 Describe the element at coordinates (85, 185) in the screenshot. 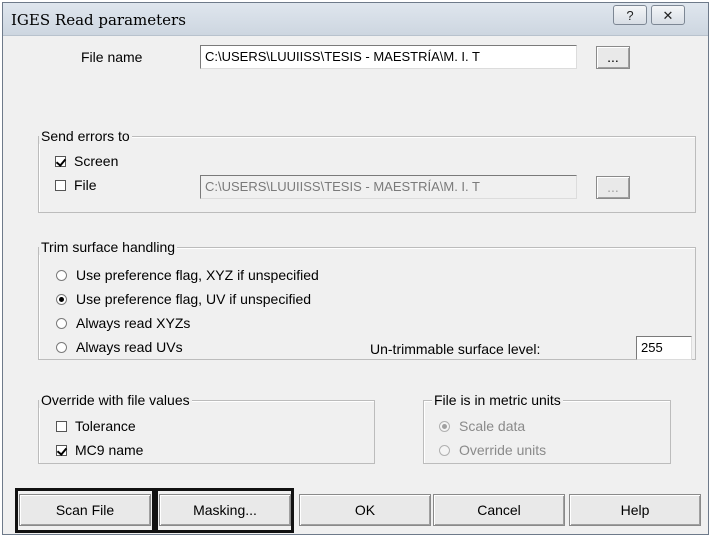

I see `file-label: File` at that location.